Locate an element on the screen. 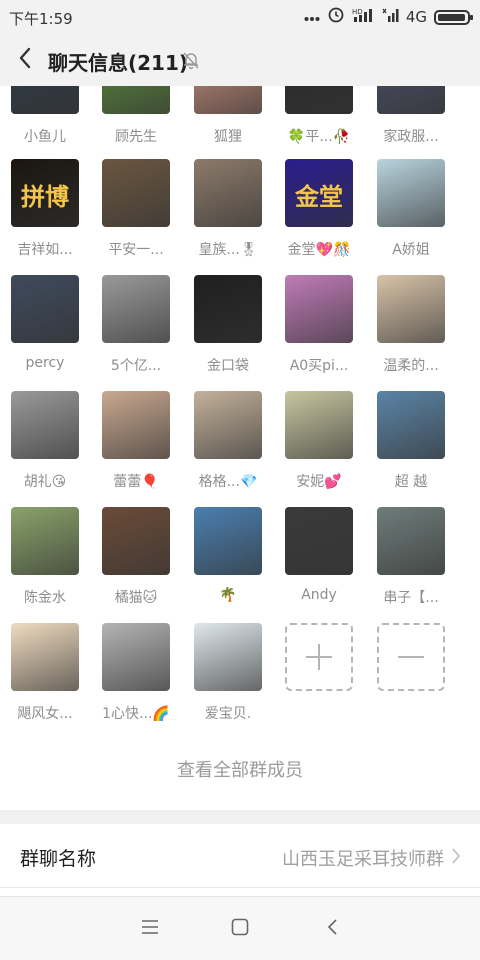 The height and width of the screenshot is (960, 480). title-bar: 聊天信息(211) is located at coordinates (240, 60).